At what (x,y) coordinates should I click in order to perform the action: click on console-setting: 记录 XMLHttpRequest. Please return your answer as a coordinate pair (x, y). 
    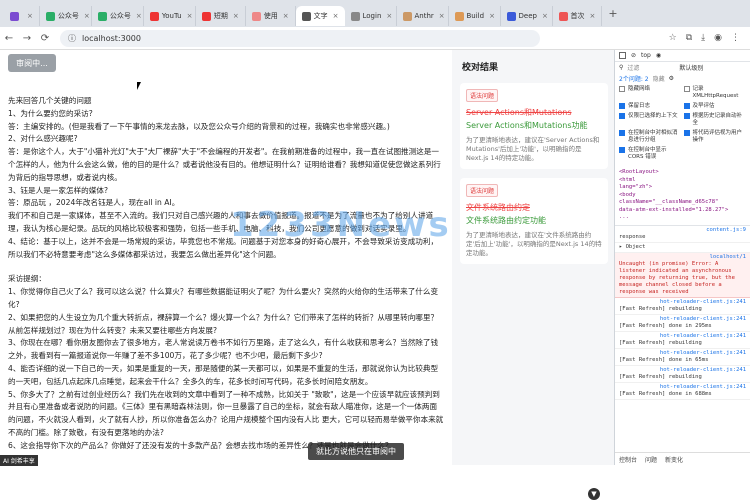
    Looking at the image, I should click on (715, 93).